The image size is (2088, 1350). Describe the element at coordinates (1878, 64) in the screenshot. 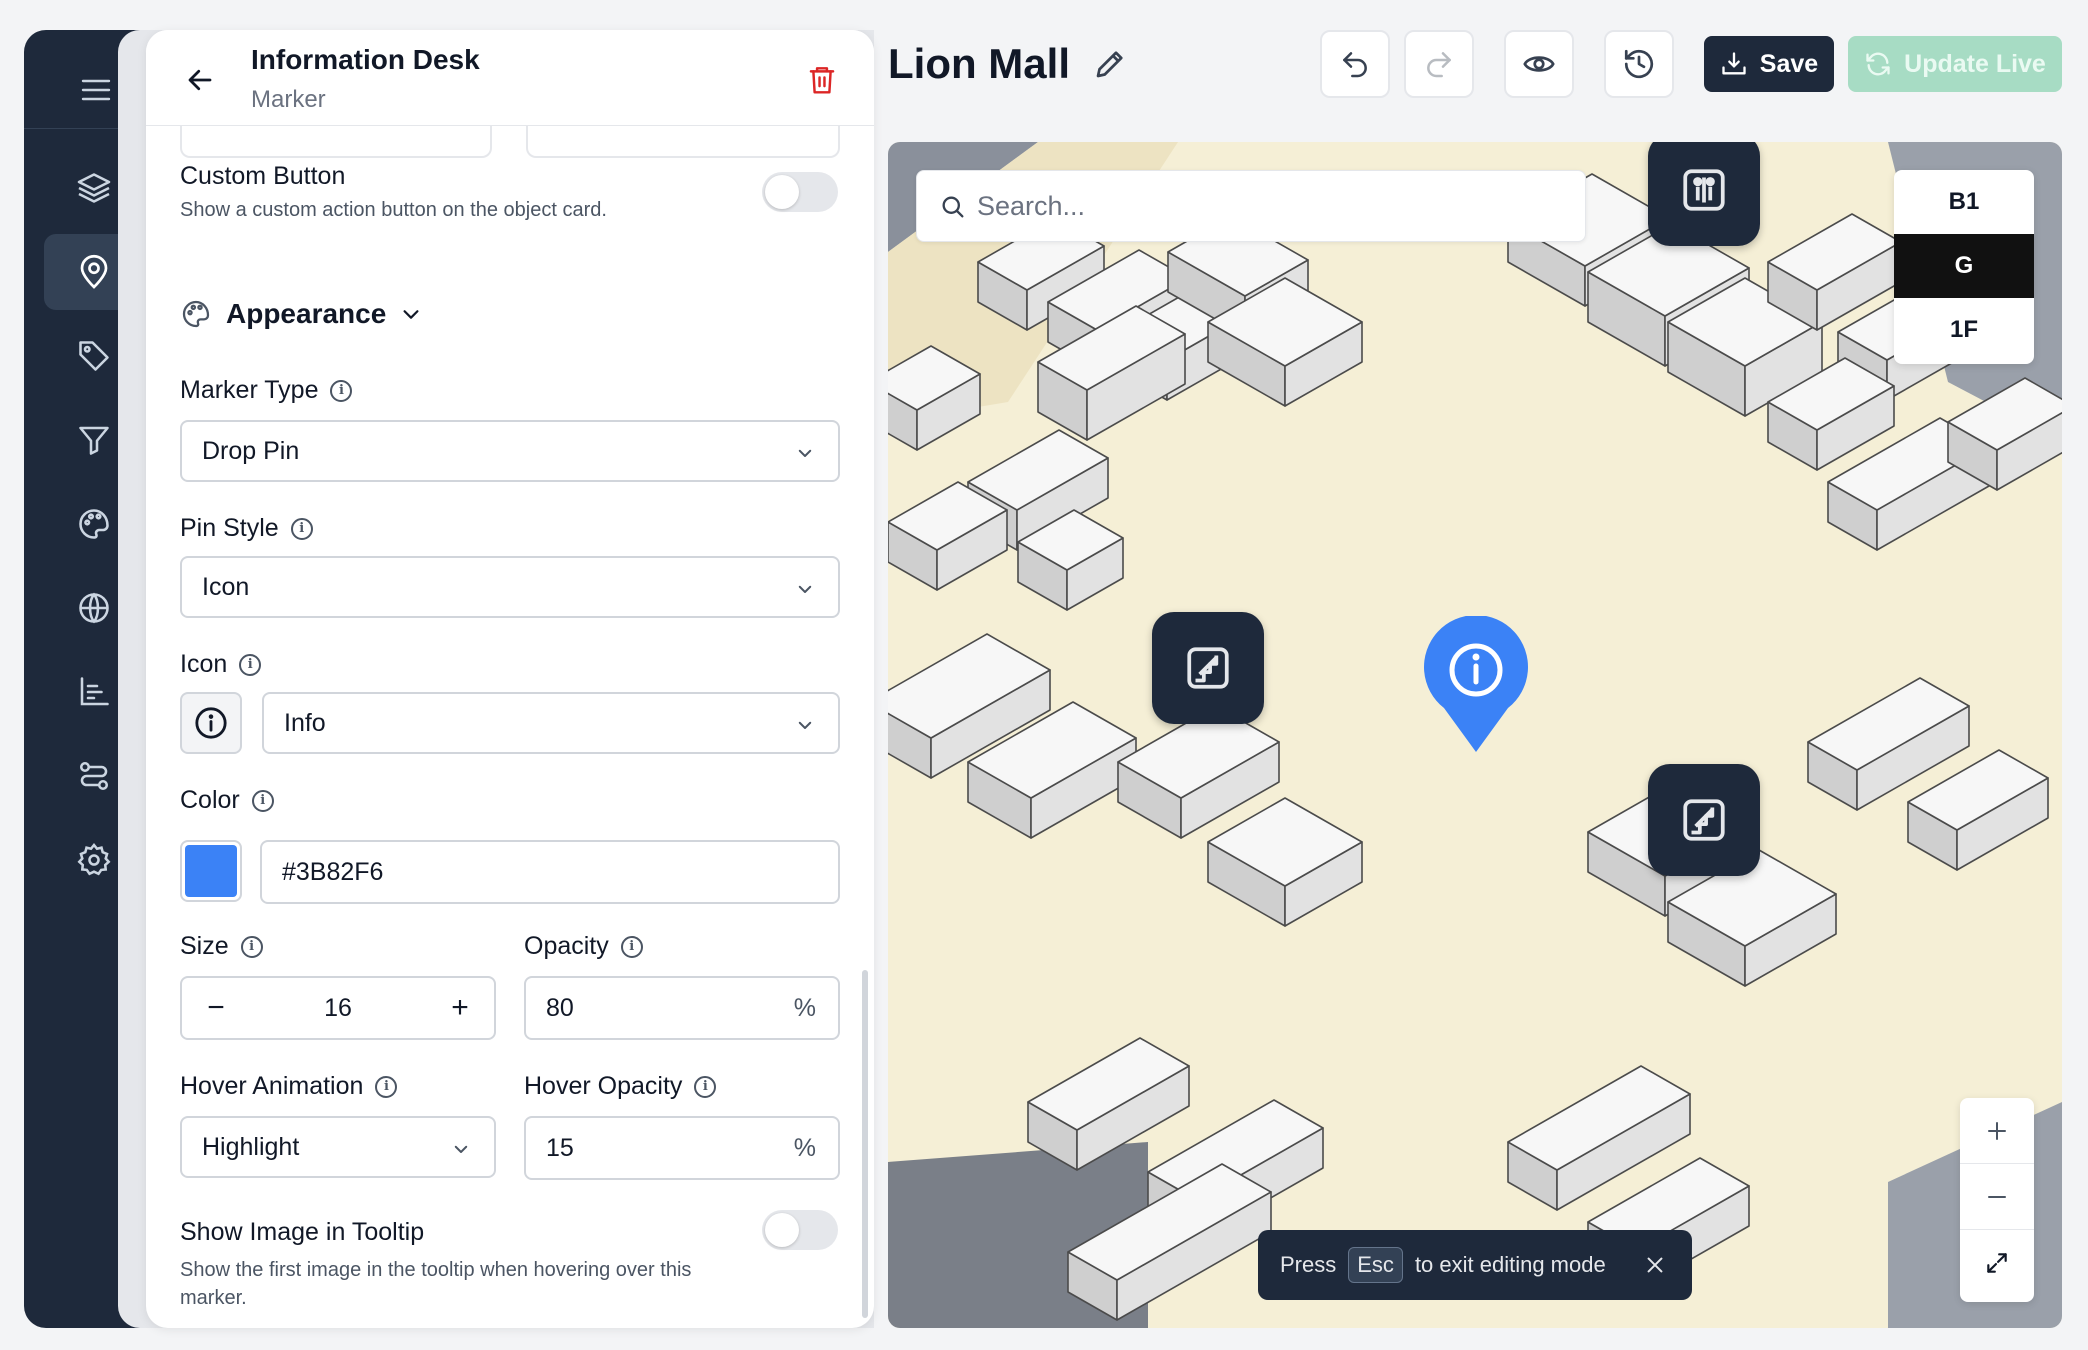

I see `refresh-icon` at that location.